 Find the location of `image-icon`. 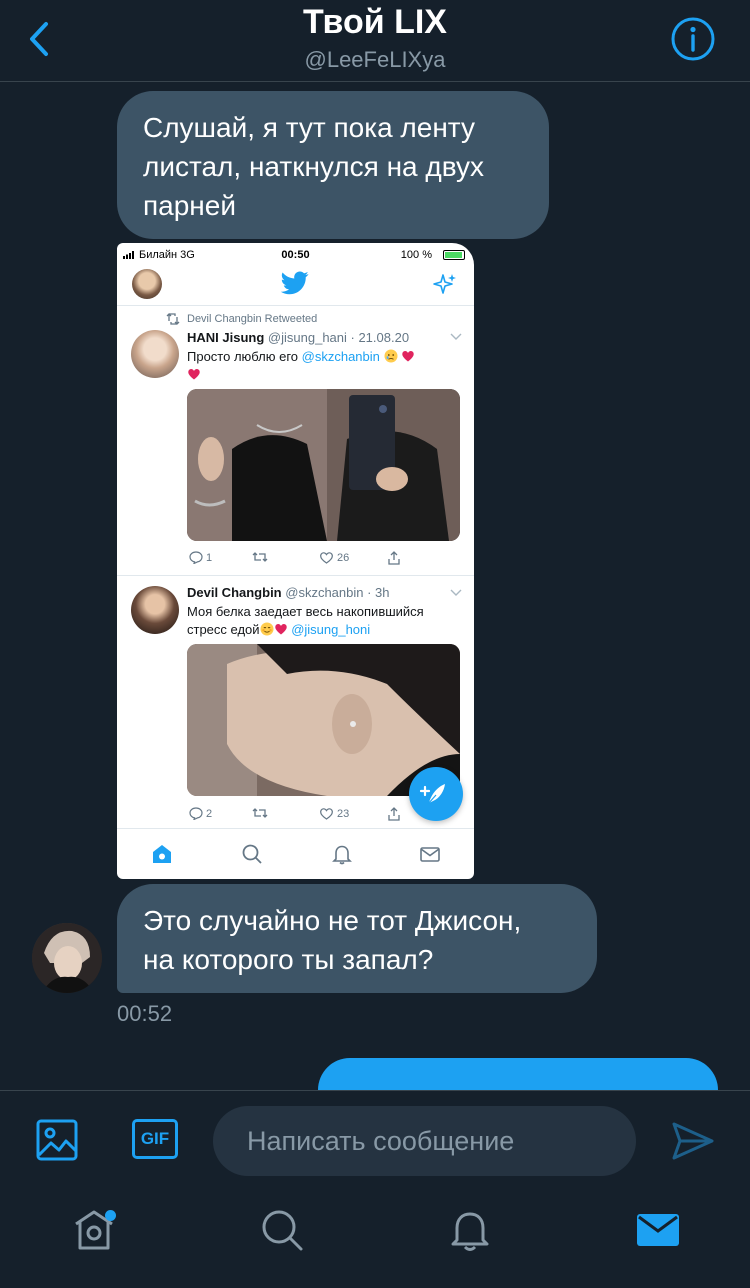

image-icon is located at coordinates (57, 1140).